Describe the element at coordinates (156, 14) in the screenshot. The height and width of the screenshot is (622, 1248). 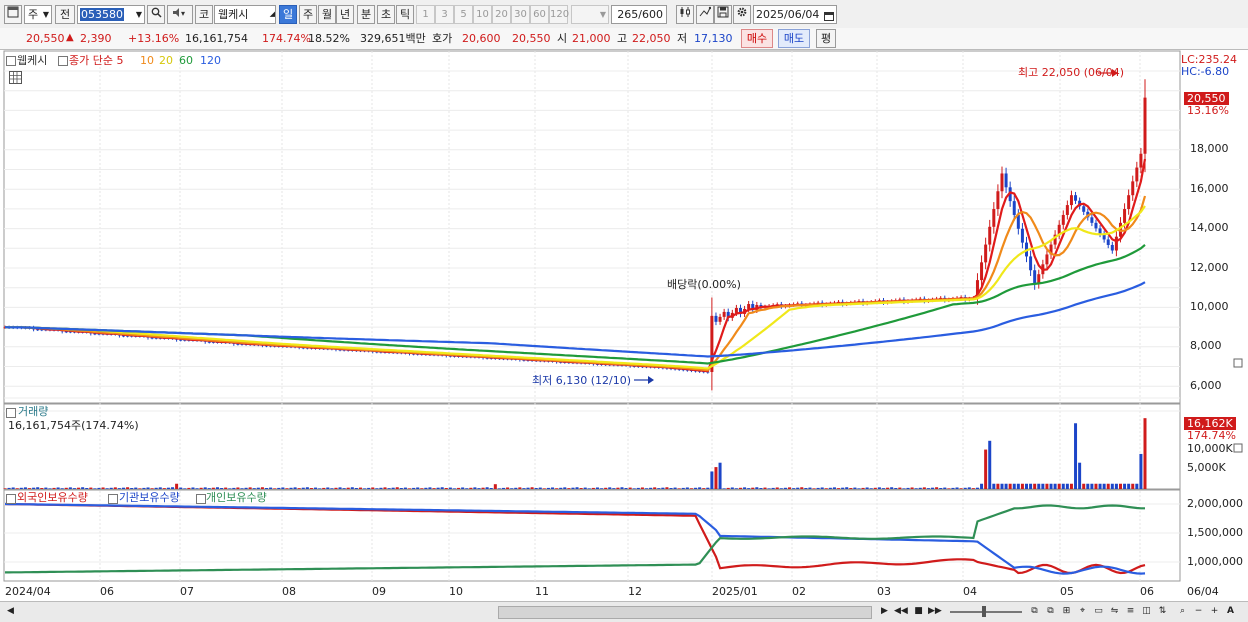
I see `search-icon` at that location.